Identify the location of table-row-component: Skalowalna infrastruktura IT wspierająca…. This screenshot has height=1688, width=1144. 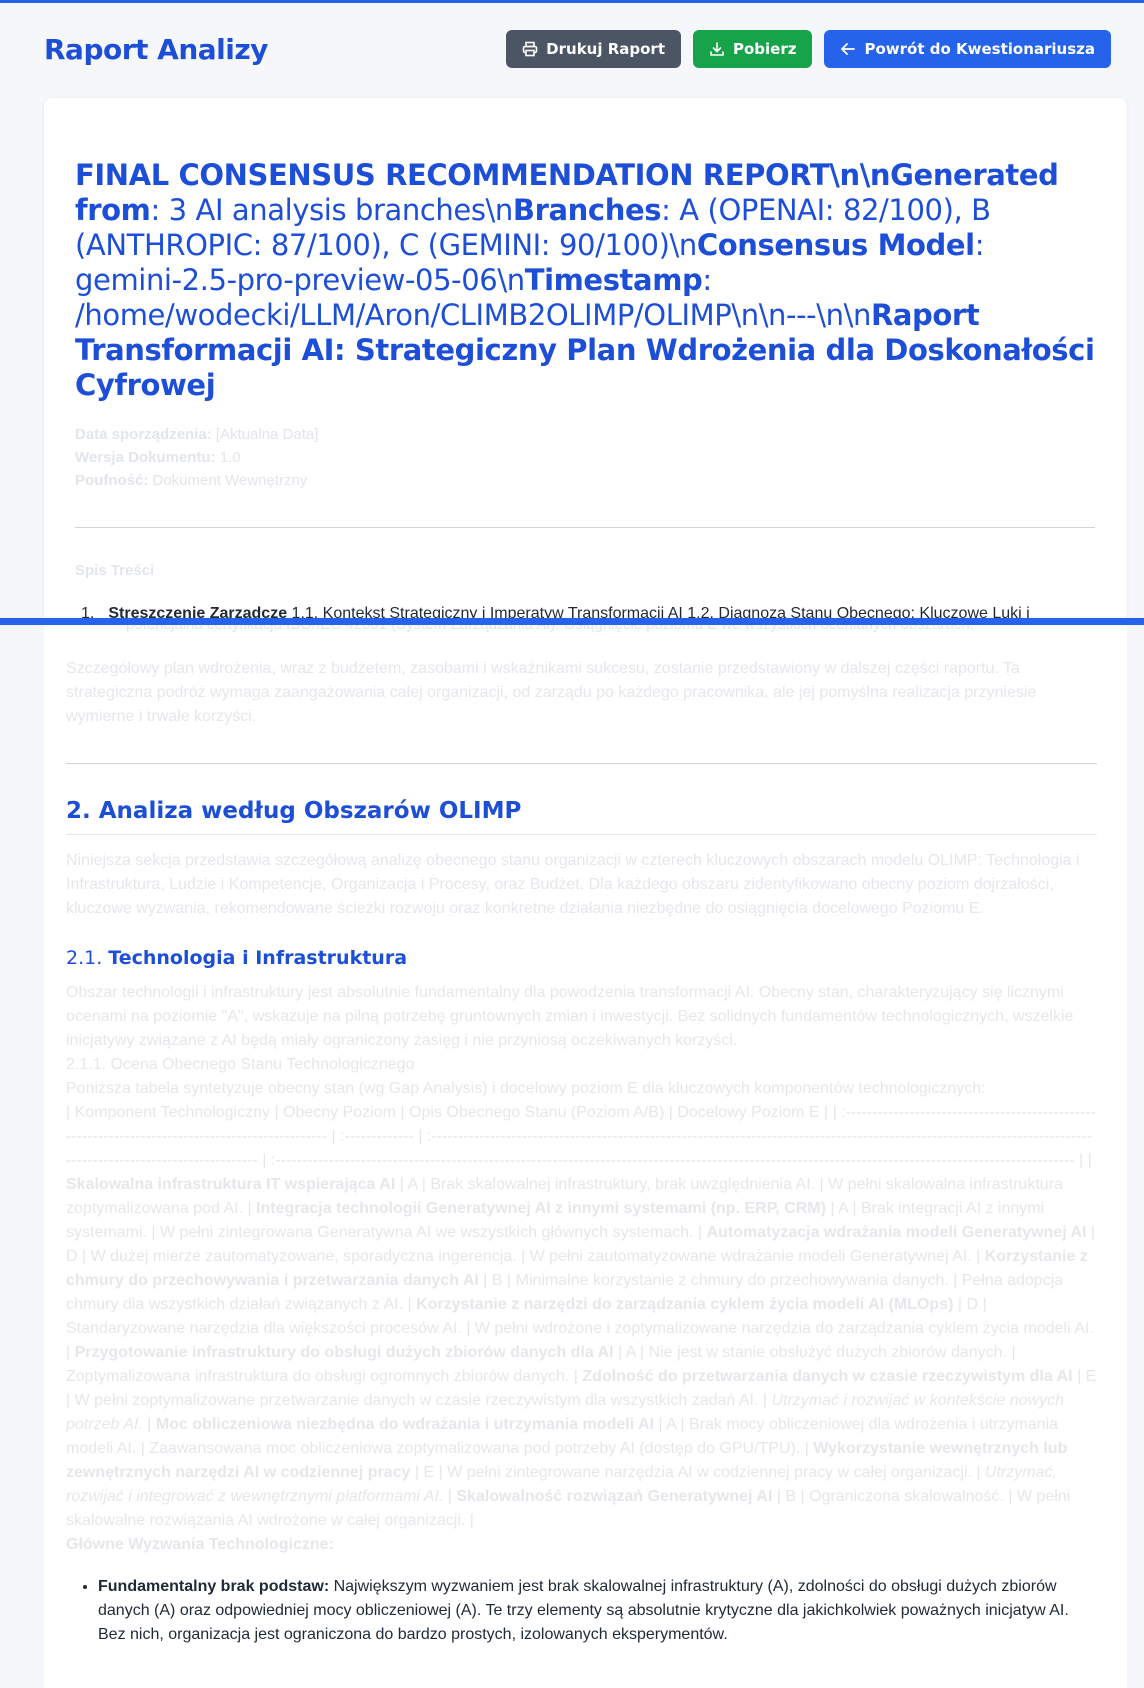
(231, 1184).